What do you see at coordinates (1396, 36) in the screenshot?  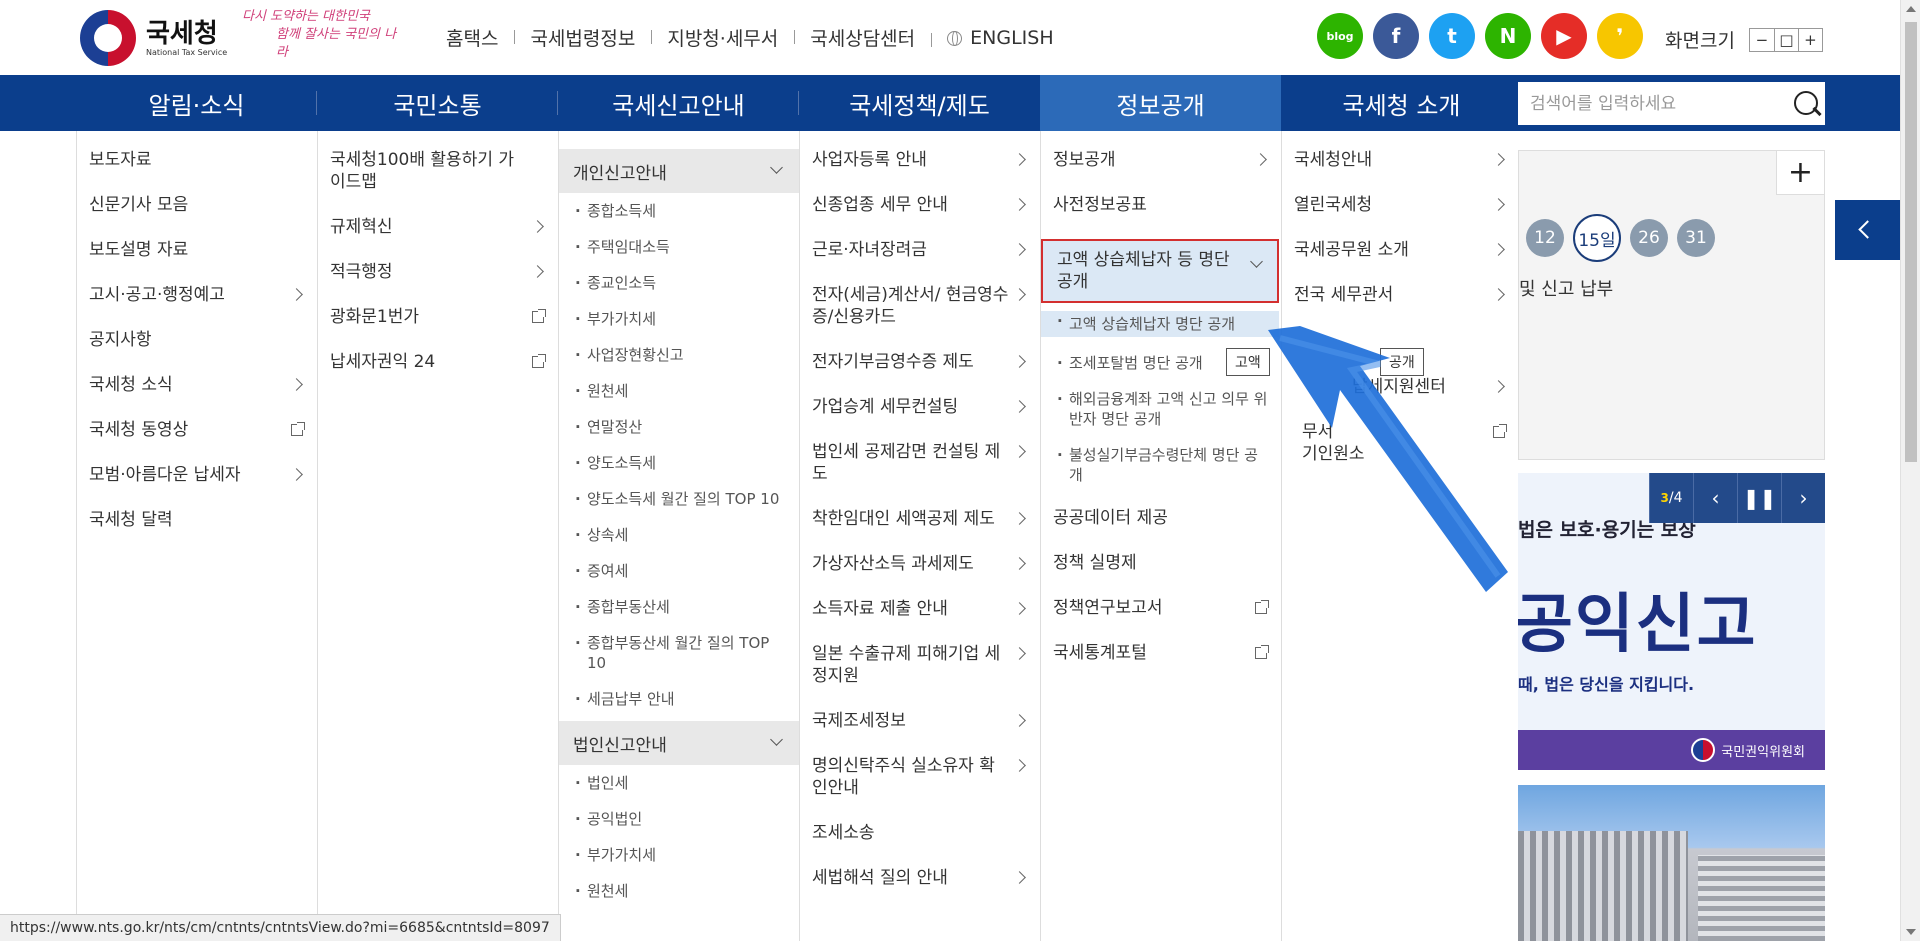 I see `facebook-icon: f` at bounding box center [1396, 36].